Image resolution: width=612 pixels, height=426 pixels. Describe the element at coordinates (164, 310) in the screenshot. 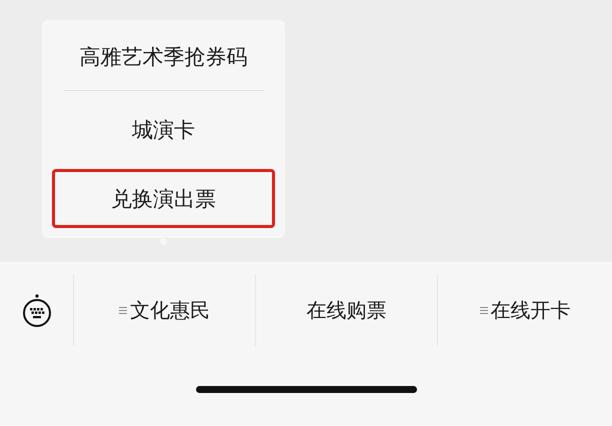

I see `menu-tab: 文化惠民` at that location.